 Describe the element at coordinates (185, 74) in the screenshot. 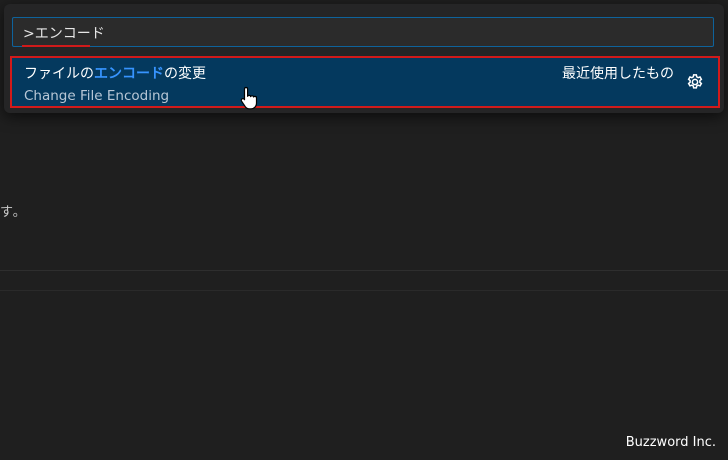

I see `result-title-suffix: の変更` at that location.